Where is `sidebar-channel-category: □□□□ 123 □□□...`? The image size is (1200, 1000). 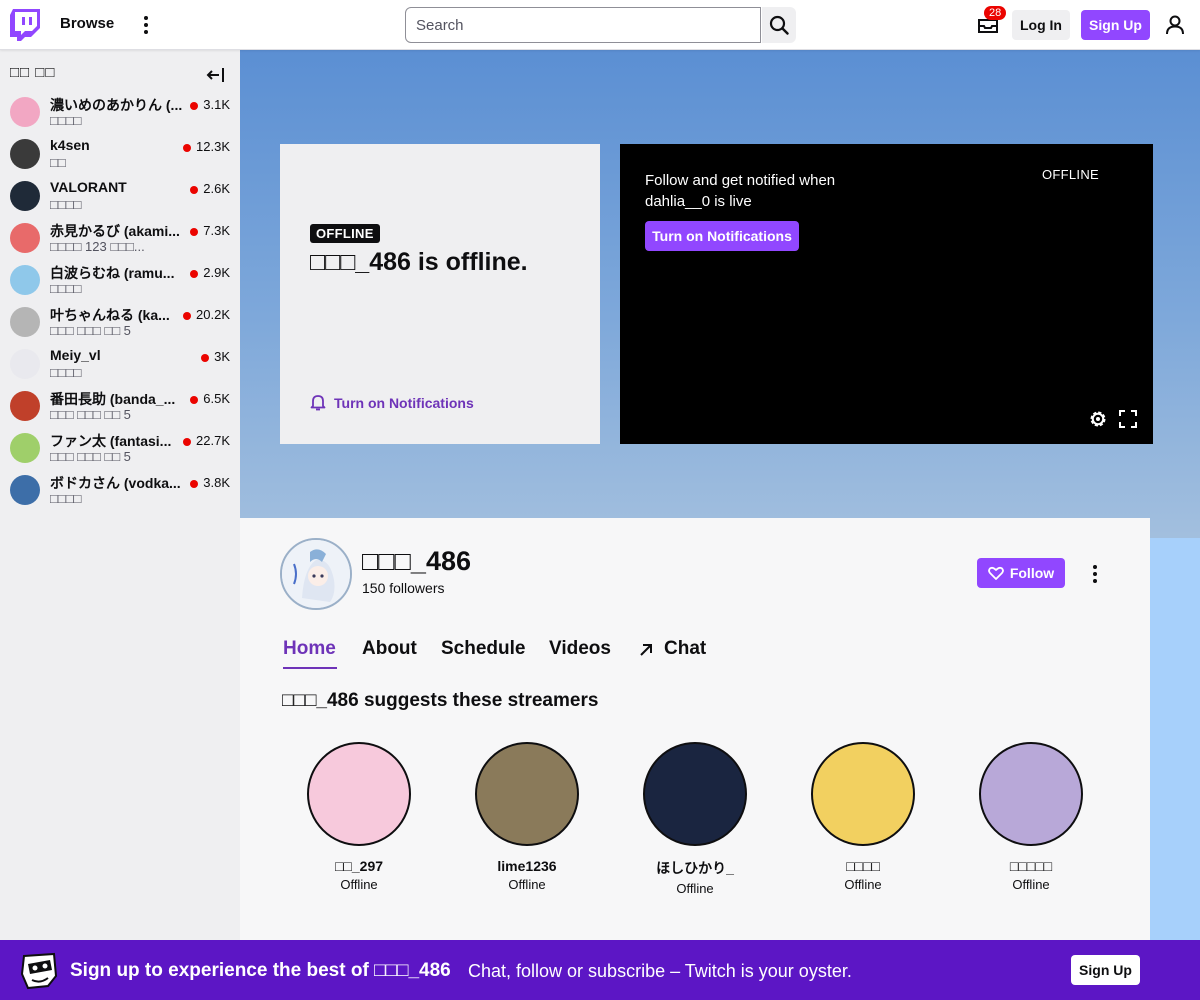
sidebar-channel-category: □□□□ 123 □□□... is located at coordinates (97, 246).